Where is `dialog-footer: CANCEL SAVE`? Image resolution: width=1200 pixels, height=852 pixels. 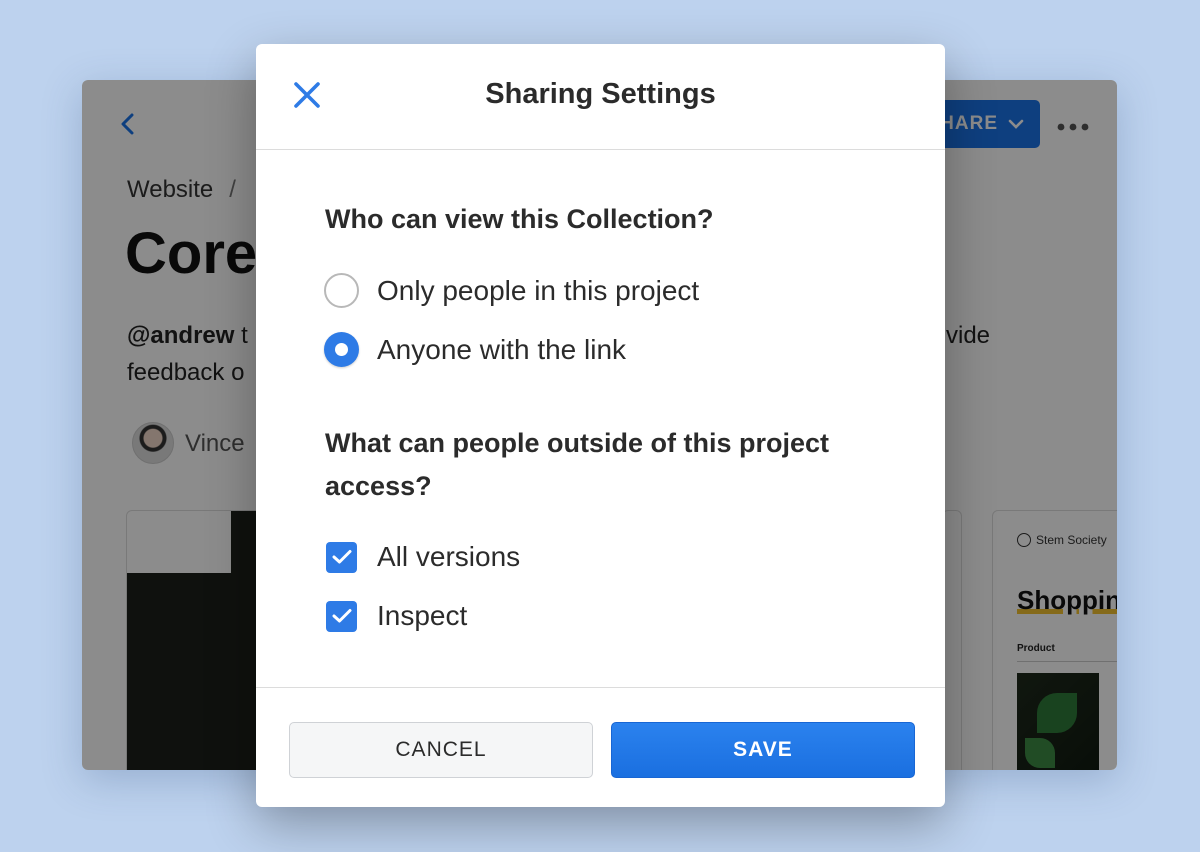
dialog-footer: CANCEL SAVE is located at coordinates (600, 747).